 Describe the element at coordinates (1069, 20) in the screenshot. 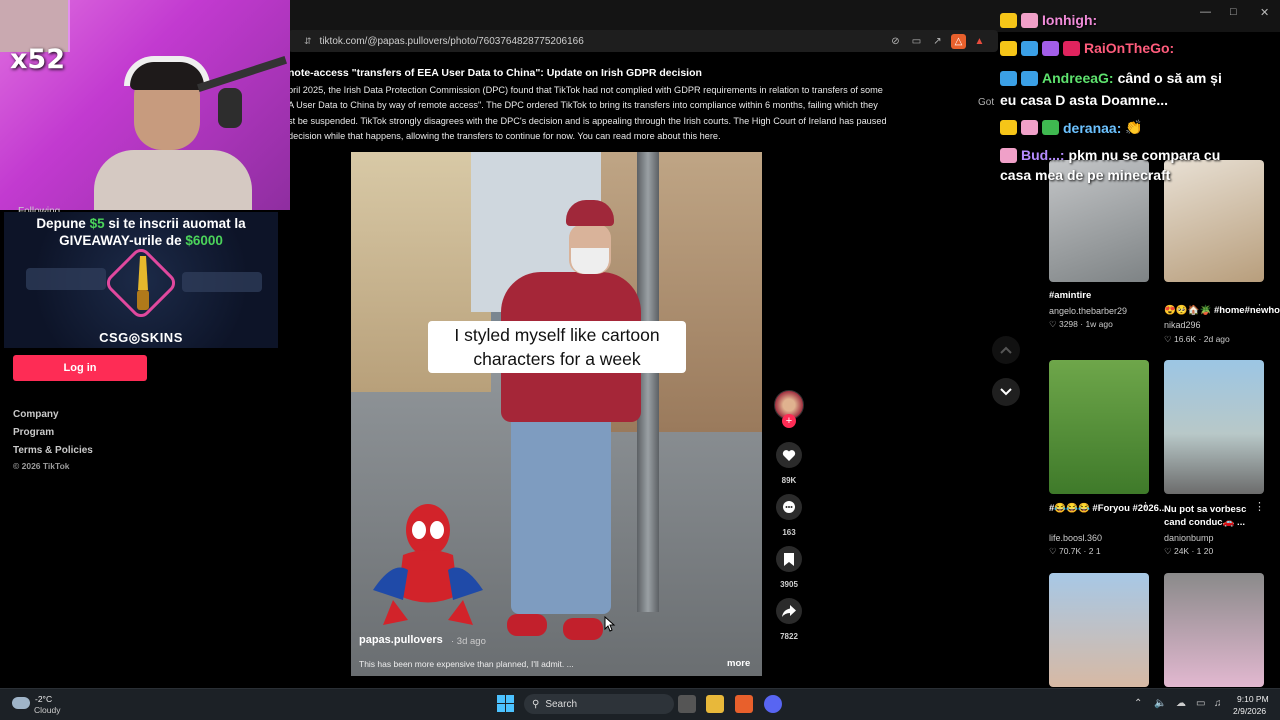

I see `chat-username: Ionhigh:` at that location.